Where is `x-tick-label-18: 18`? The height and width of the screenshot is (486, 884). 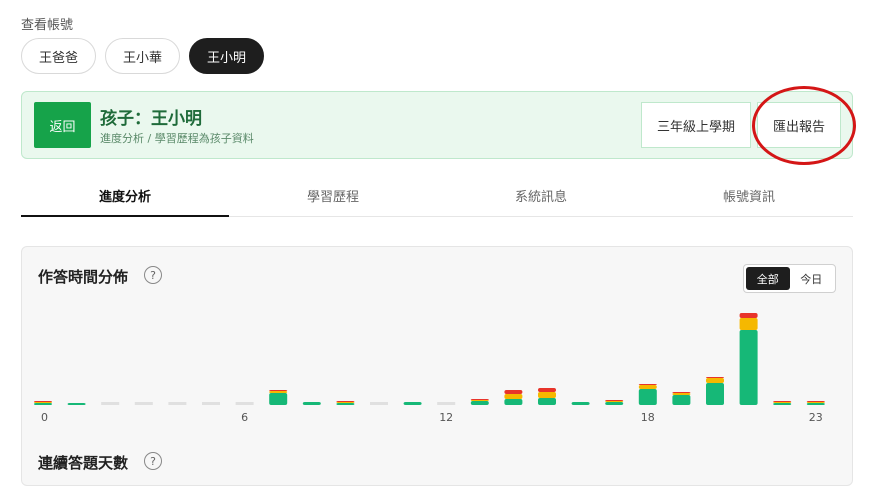 x-tick-label-18: 18 is located at coordinates (648, 417).